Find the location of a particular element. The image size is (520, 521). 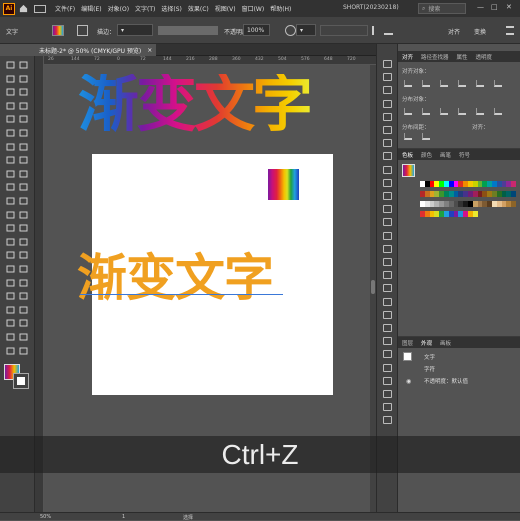

close-icon: ✕ is located at coordinates (509, 7).